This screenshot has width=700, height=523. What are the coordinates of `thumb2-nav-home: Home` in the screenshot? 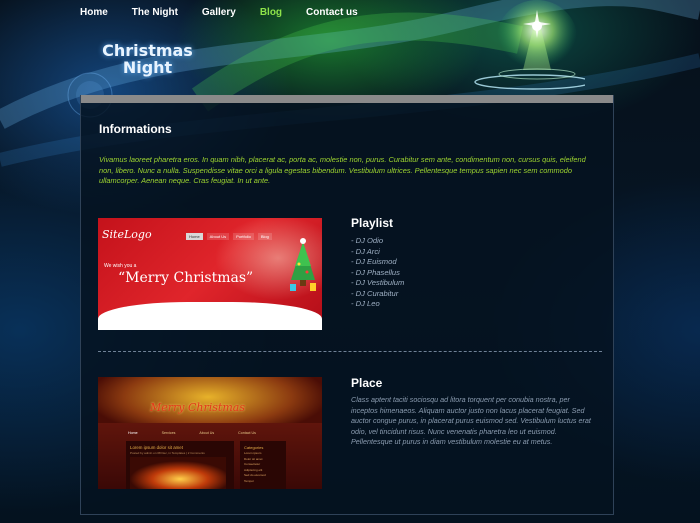 It's located at (133, 433).